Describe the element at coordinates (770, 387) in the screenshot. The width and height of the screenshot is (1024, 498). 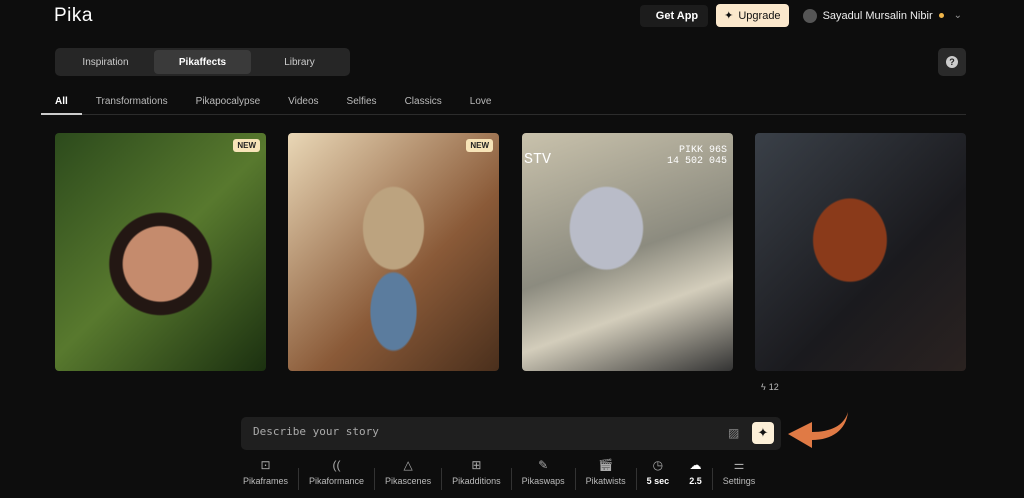
I see `usage-count: ϟ 12` at that location.